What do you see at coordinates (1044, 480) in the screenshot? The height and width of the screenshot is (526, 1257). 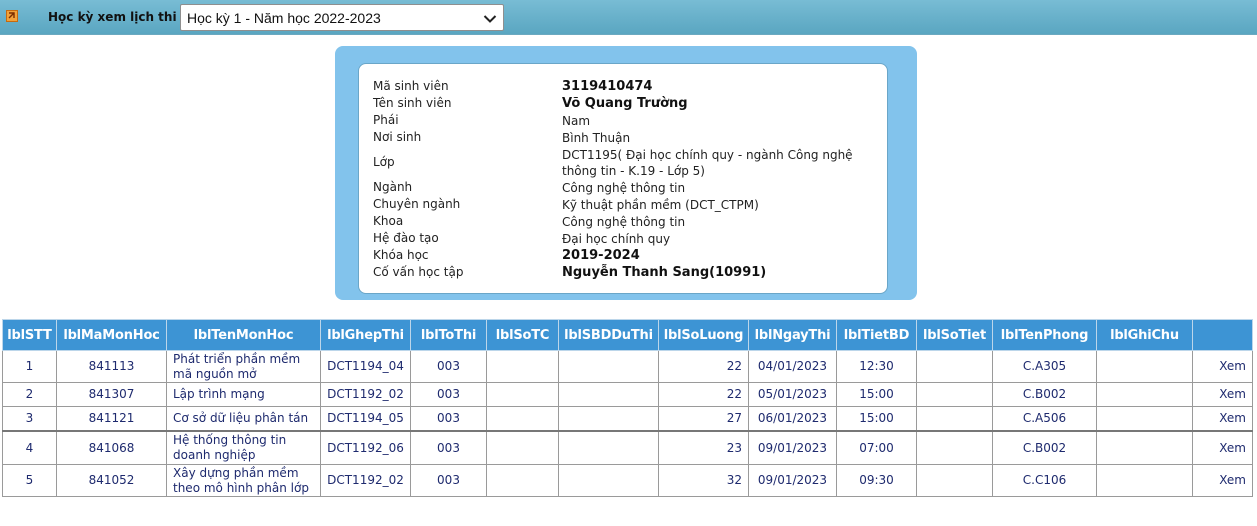 I see `cell-room: C.C106` at bounding box center [1044, 480].